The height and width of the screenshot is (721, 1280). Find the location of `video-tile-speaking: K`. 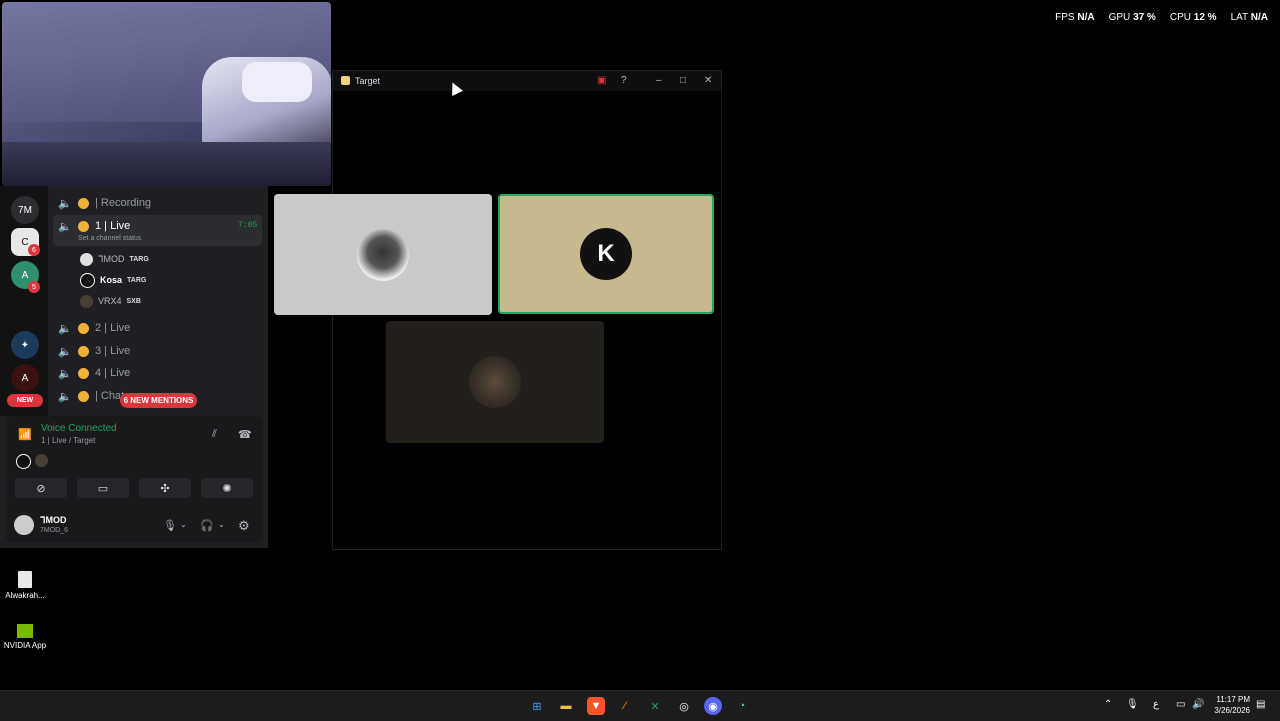

video-tile-speaking: K is located at coordinates (606, 254).